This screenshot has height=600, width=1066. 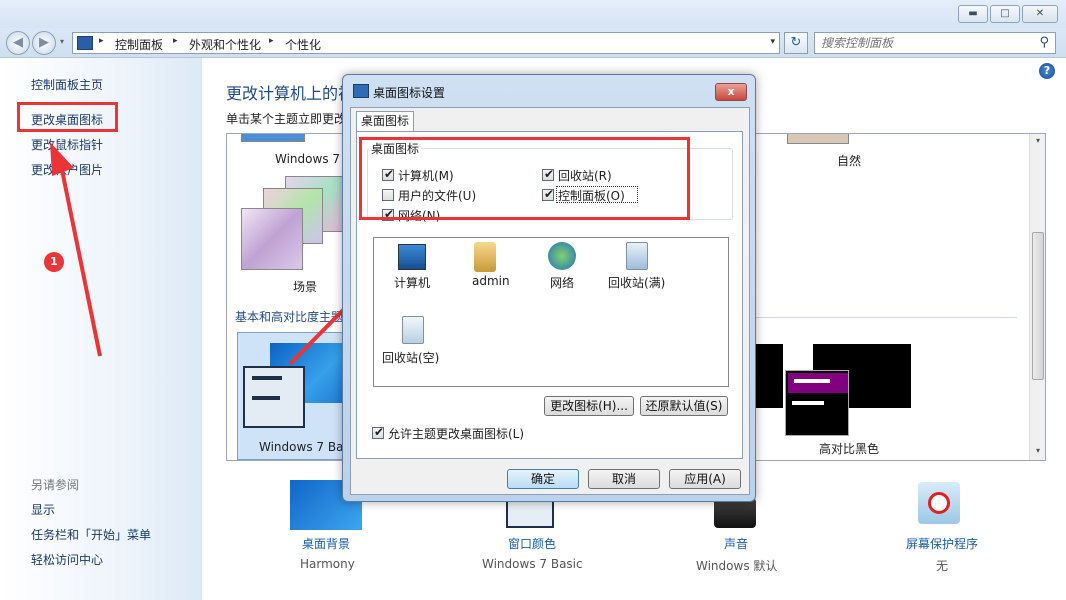 I want to click on allow-themes-checkbox-label: 允许主题更改桌面图标(L), so click(x=456, y=433).